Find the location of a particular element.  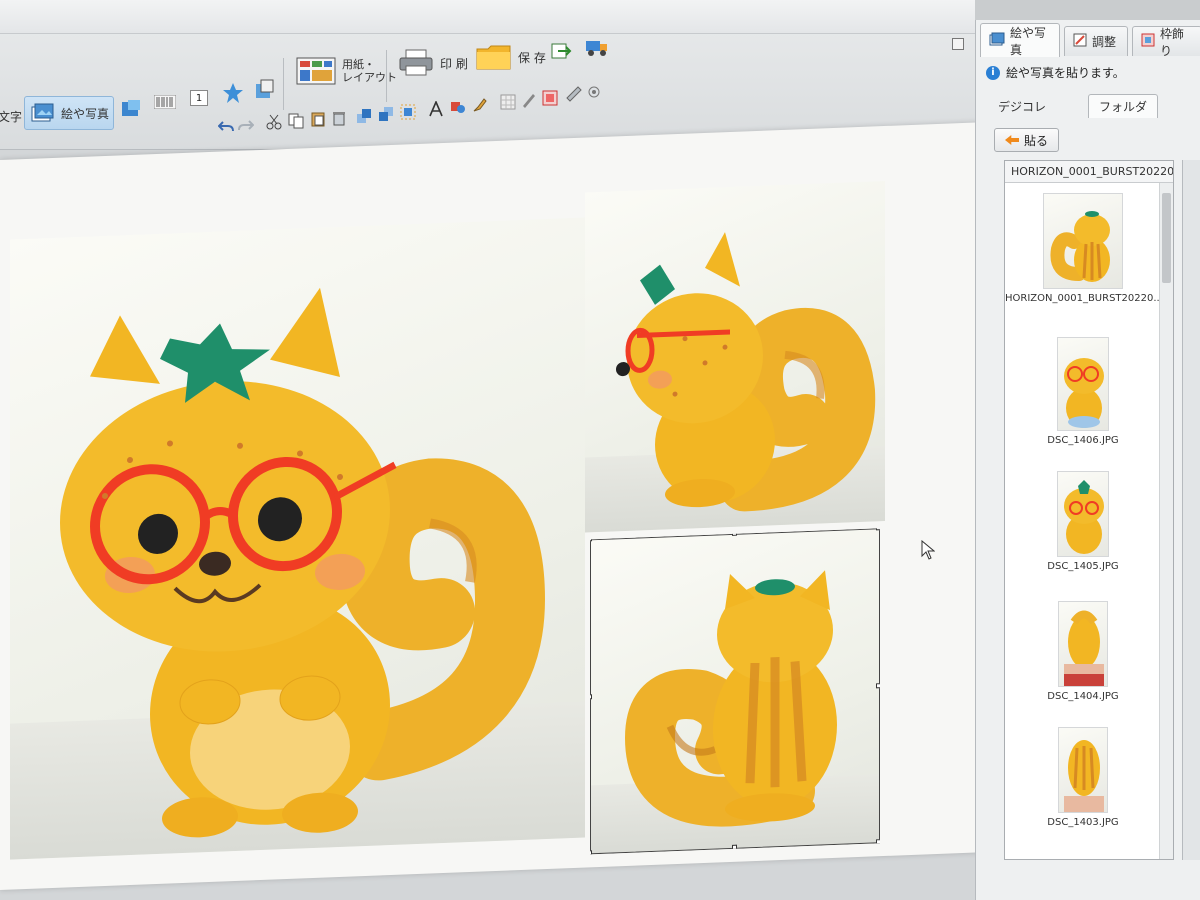

tab-folder: フォルダ is located at coordinates (1123, 106).